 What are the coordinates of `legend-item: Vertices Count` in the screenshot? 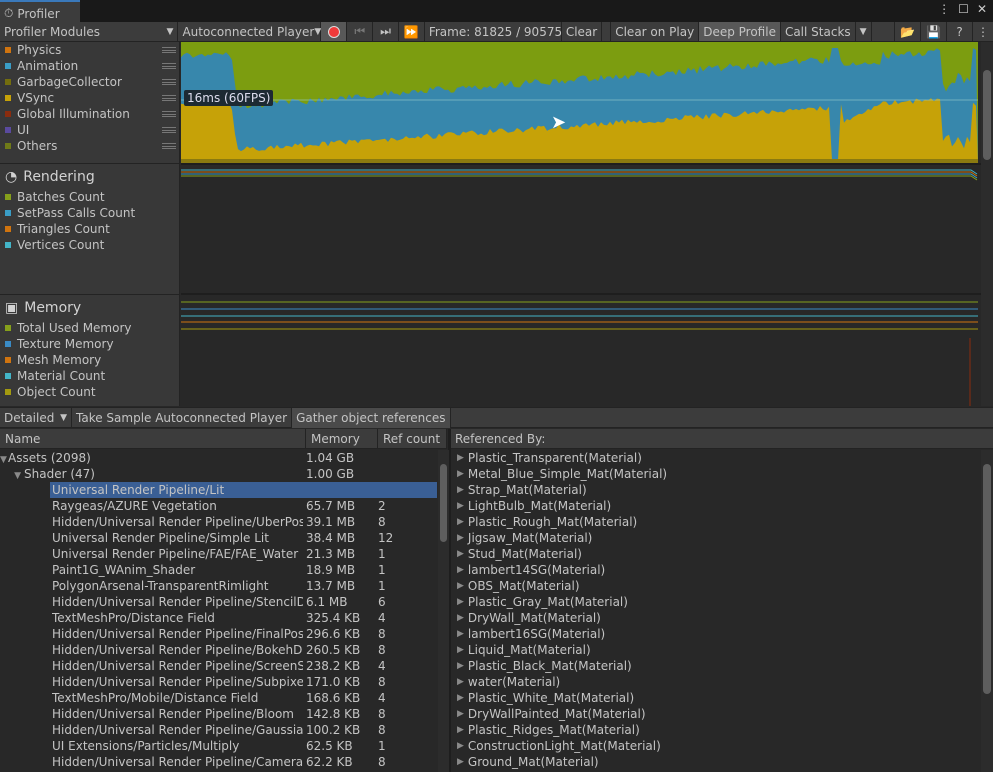 It's located at (90, 245).